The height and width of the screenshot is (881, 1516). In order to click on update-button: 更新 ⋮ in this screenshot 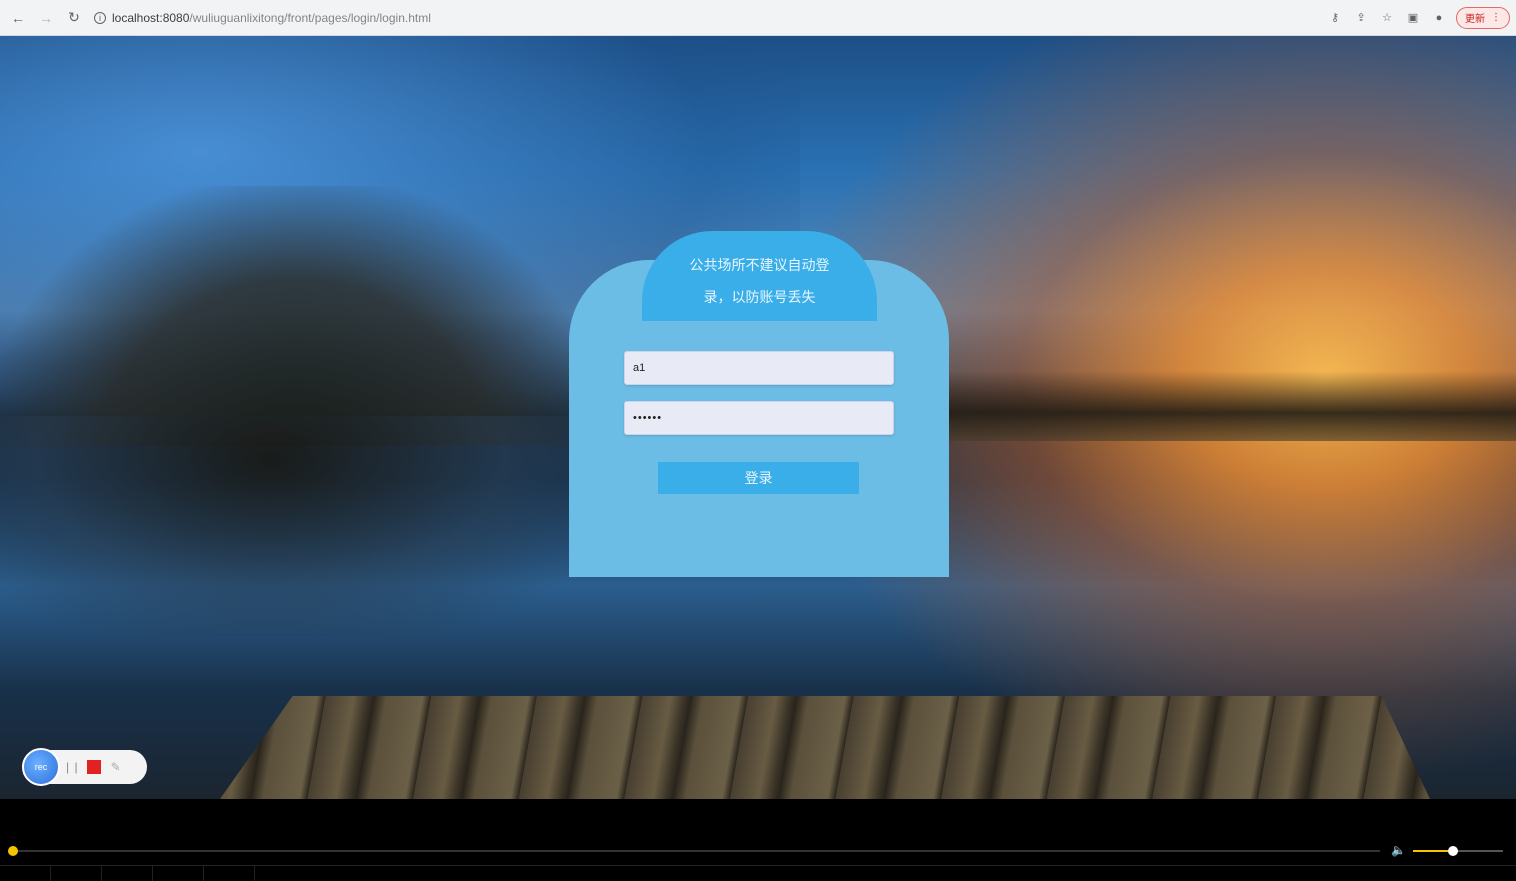, I will do `click(1483, 17)`.